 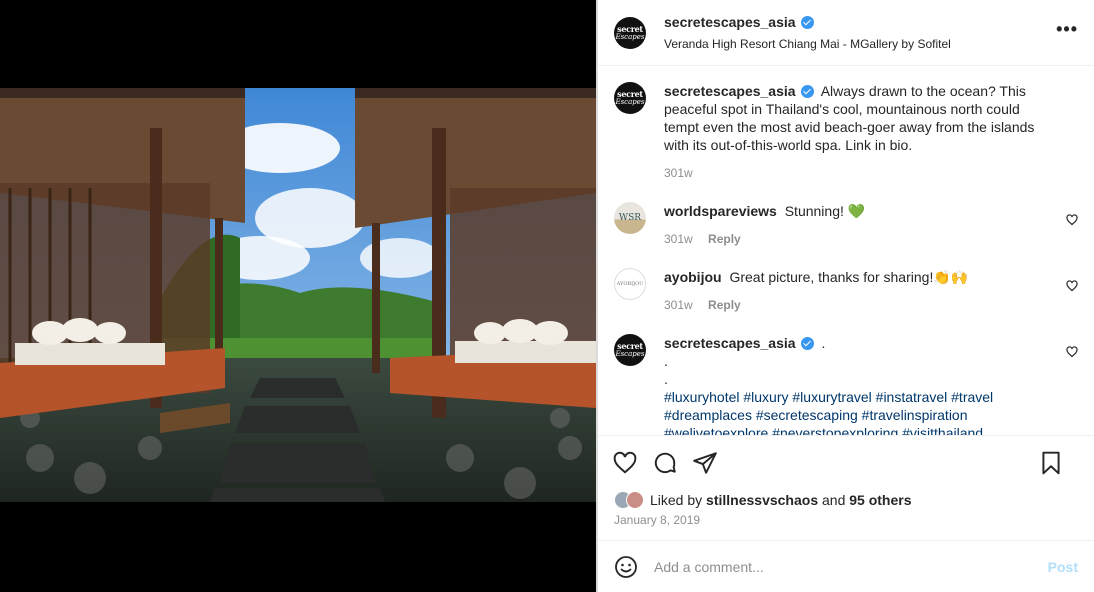 I want to click on avatar-text: WSR, so click(x=630, y=218).